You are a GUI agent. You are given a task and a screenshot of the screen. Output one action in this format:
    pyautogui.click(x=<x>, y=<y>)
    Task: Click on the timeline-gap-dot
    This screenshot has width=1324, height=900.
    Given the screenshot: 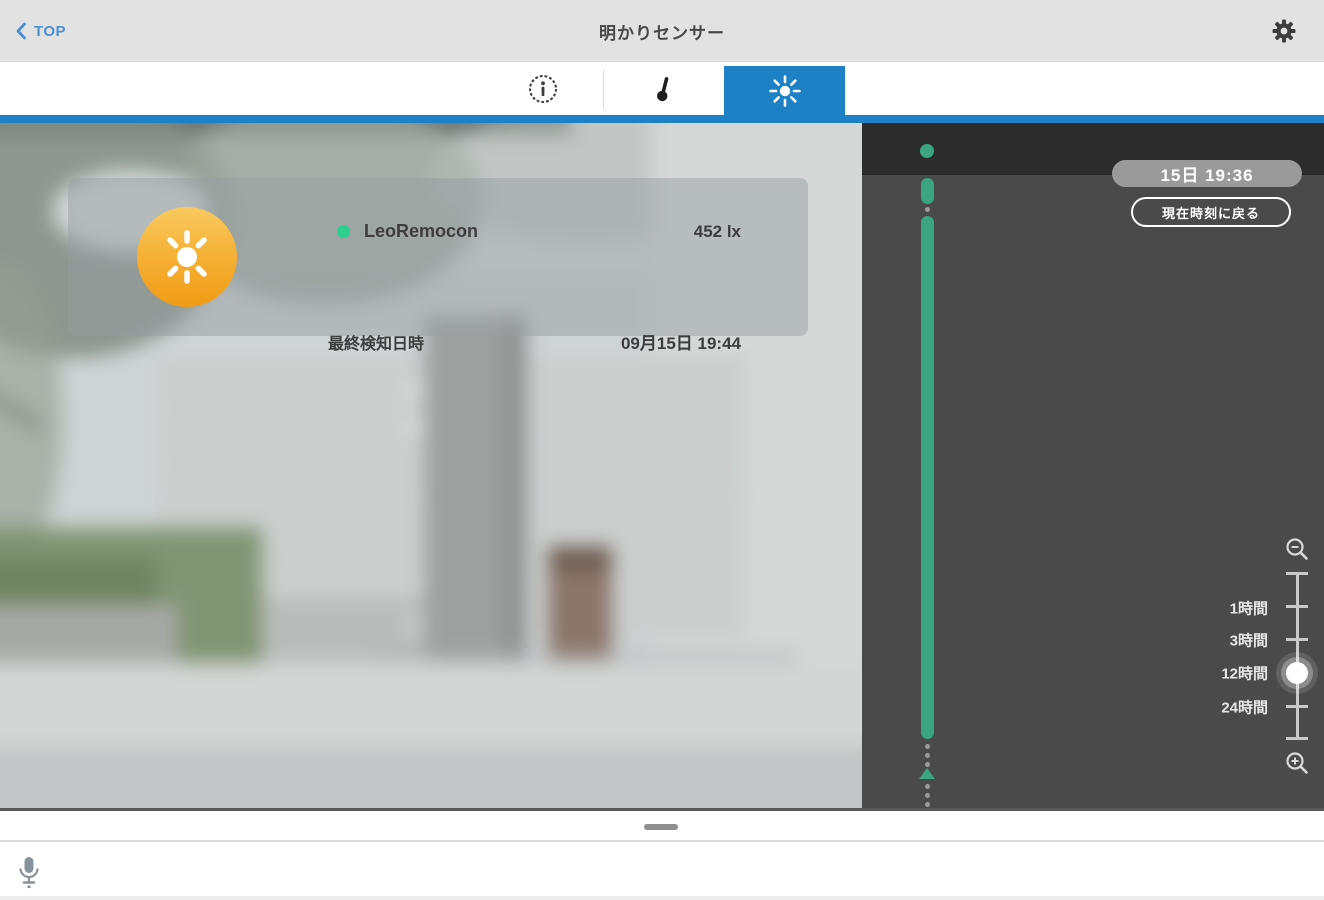 What is the action you would take?
    pyautogui.click(x=927, y=209)
    